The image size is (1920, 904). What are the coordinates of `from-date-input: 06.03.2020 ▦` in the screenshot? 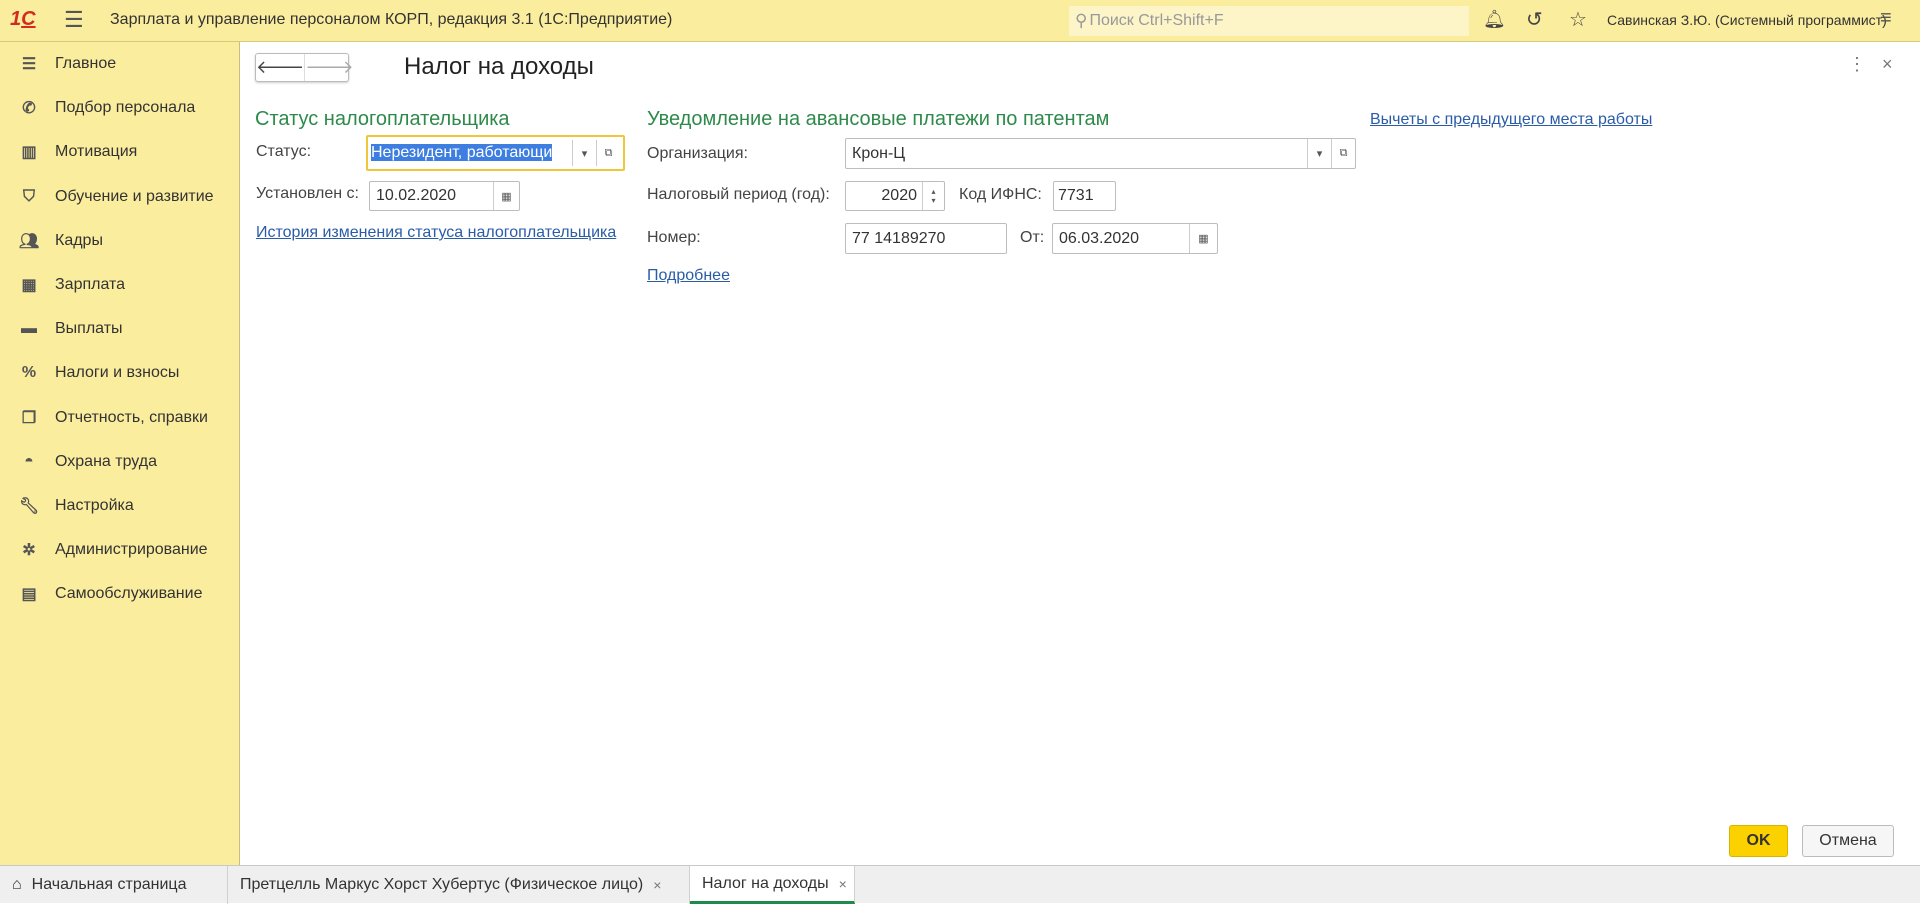 It's located at (1135, 238).